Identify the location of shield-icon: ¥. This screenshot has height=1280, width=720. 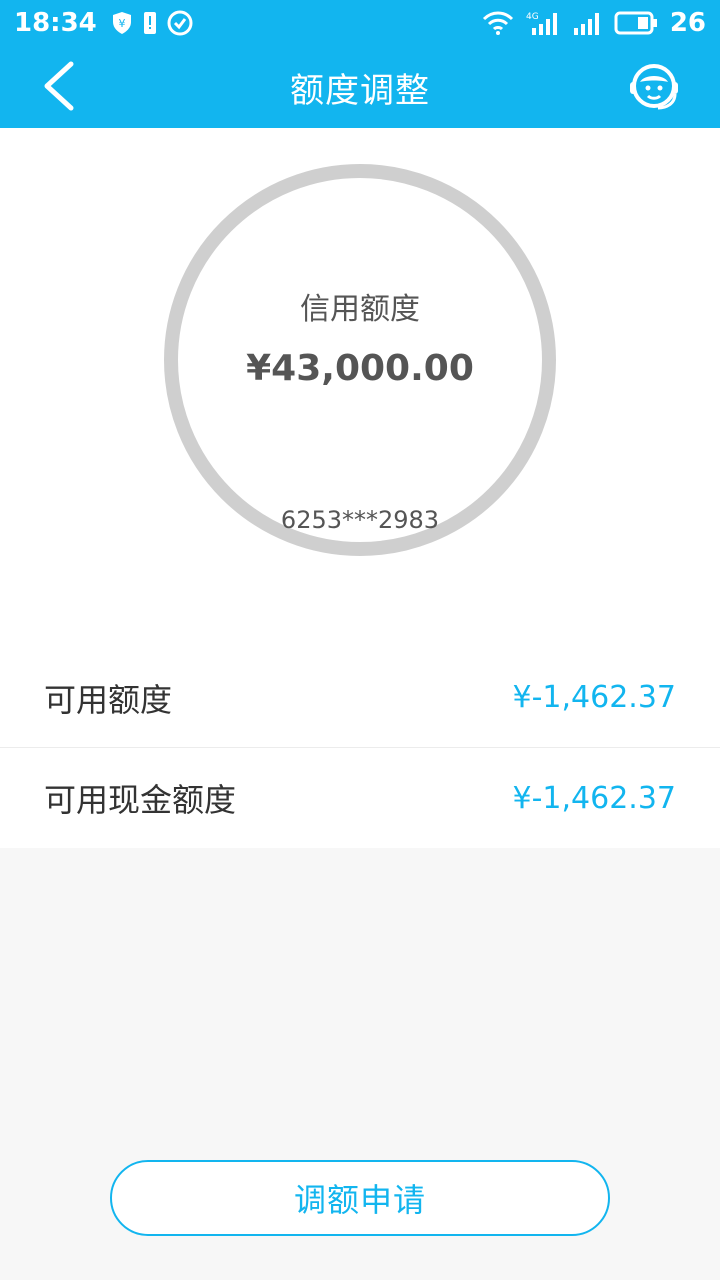
(121, 23).